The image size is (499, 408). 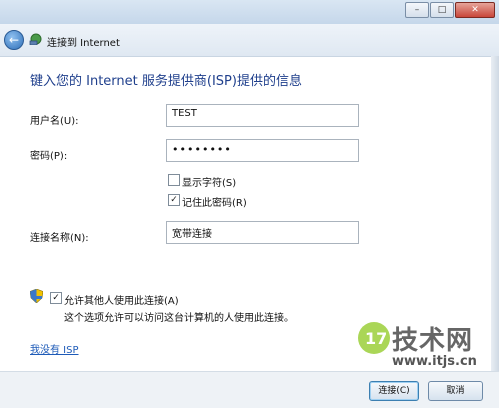 I want to click on connection-name-field: 宽带连接, so click(x=262, y=232).